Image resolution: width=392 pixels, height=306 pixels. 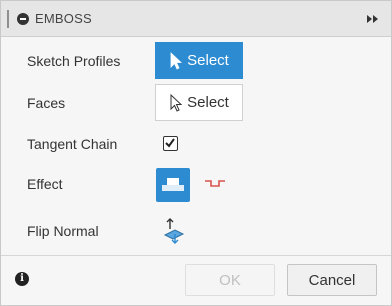 What do you see at coordinates (373, 19) in the screenshot?
I see `expand-icon` at bounding box center [373, 19].